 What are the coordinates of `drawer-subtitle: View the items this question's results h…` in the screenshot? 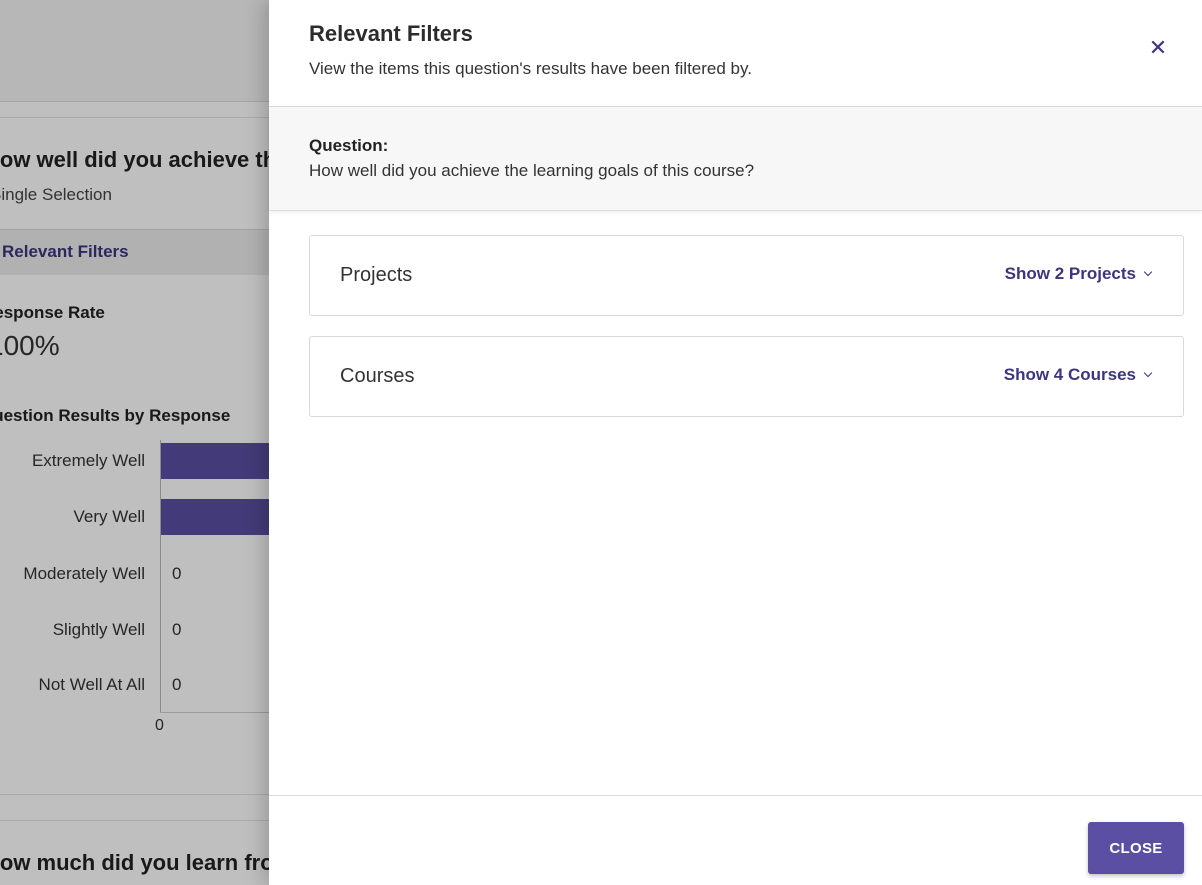 It's located at (530, 68).